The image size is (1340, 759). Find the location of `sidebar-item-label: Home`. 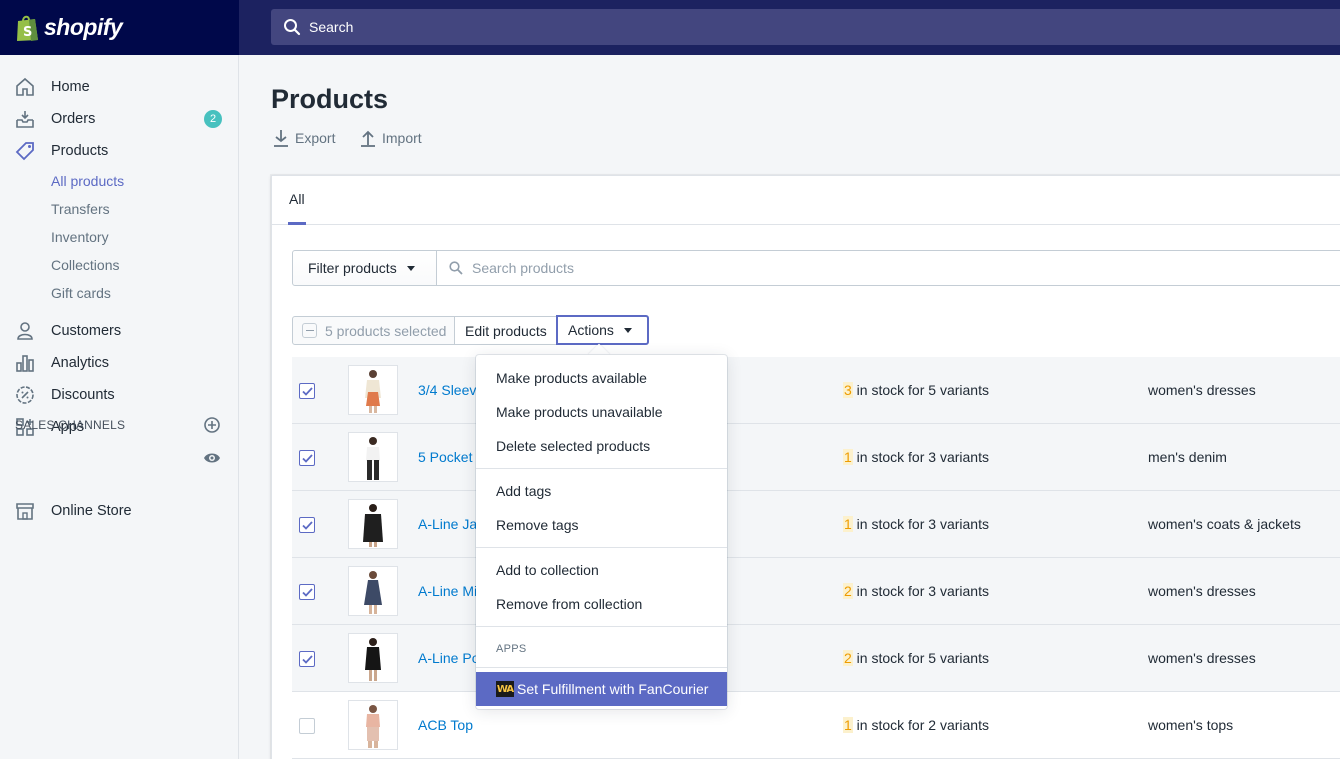

sidebar-item-label: Home is located at coordinates (70, 87).